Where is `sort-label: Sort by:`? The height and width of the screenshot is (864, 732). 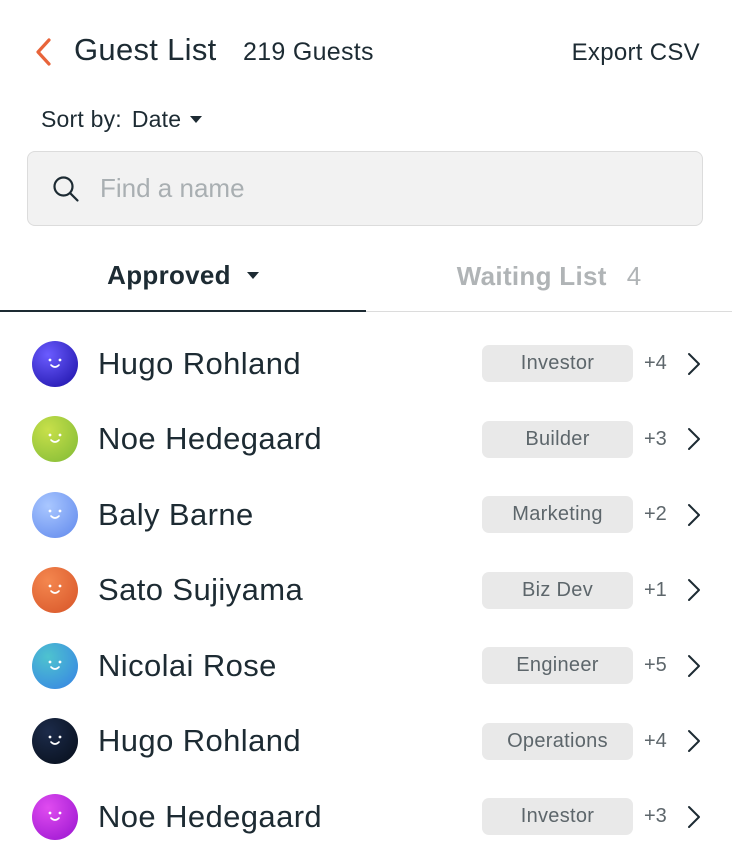
sort-label: Sort by: is located at coordinates (81, 119).